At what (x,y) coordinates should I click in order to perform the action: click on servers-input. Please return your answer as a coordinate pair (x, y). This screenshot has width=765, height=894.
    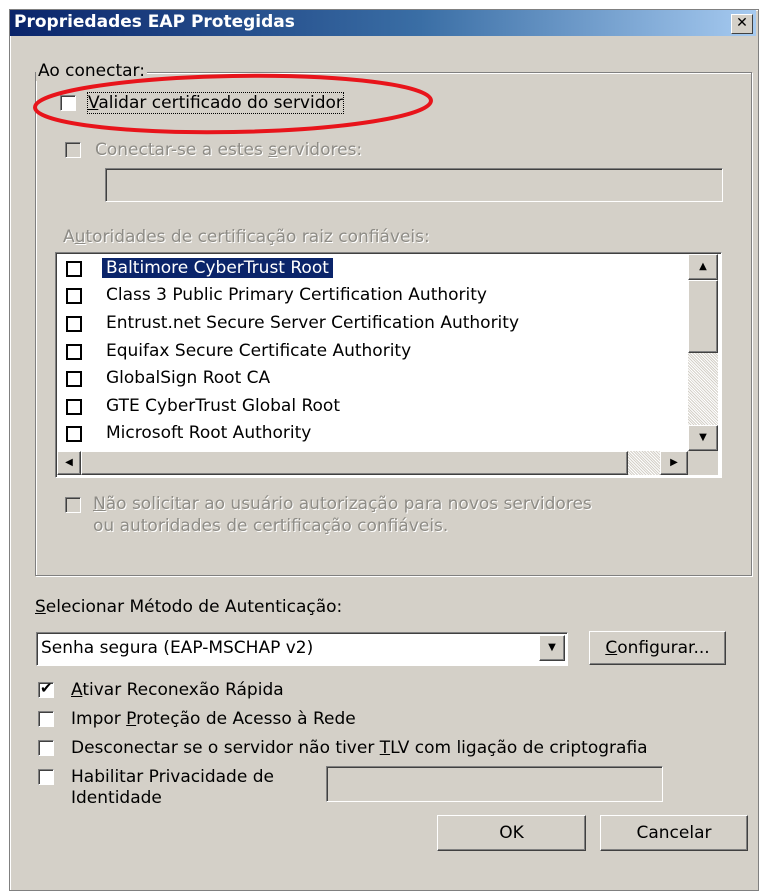
    Looking at the image, I should click on (414, 185).